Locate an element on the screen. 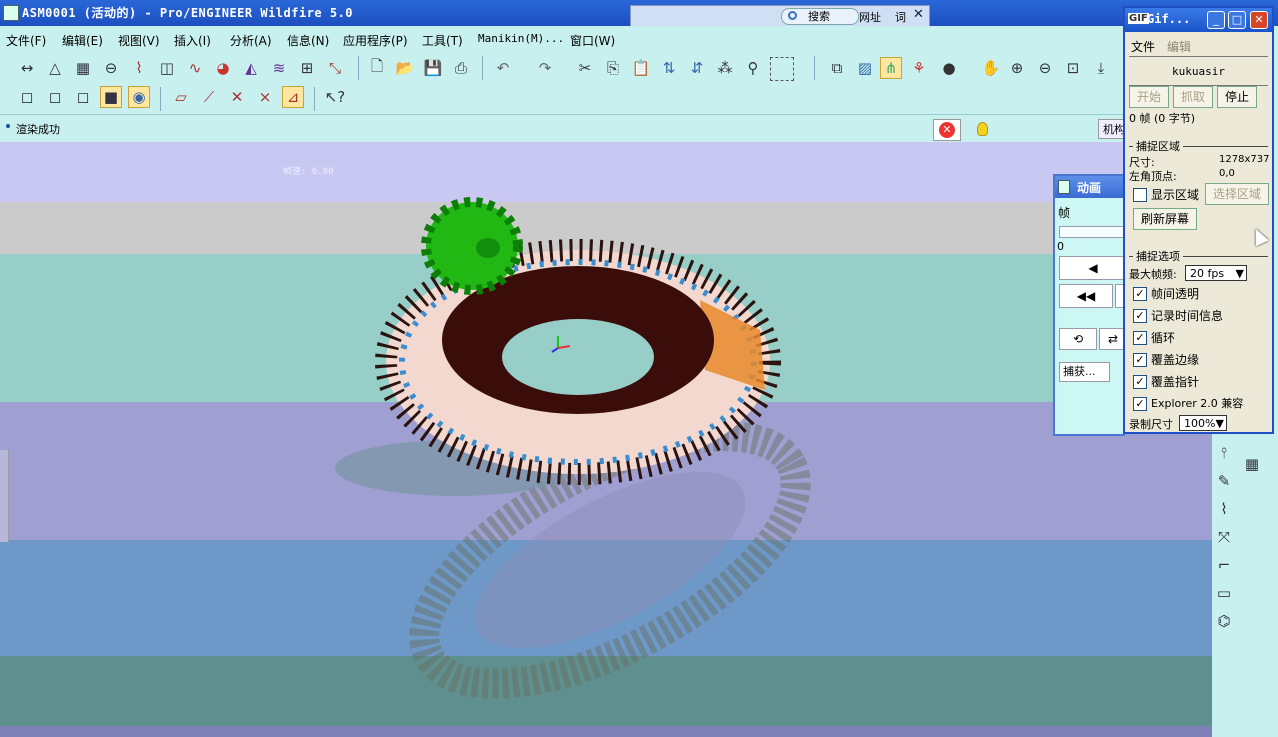  menu-edit: 编辑(E) is located at coordinates (82, 40).